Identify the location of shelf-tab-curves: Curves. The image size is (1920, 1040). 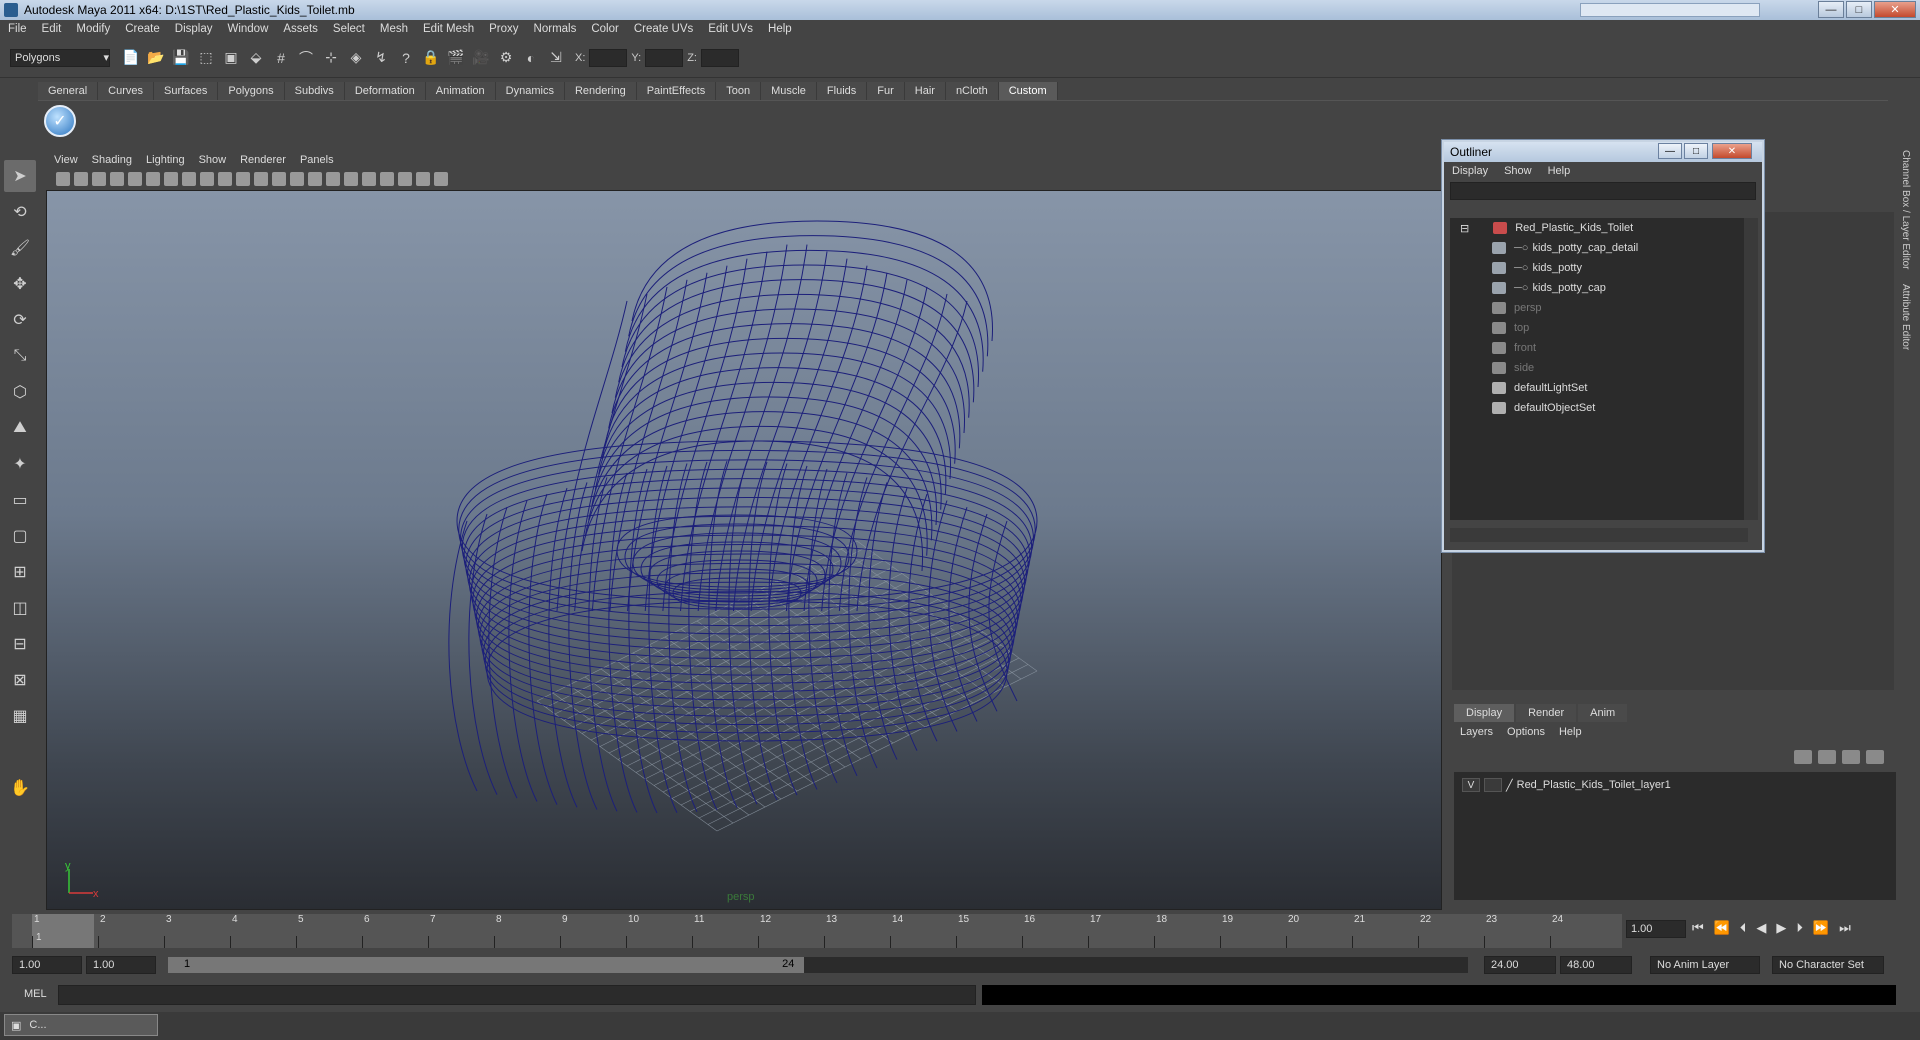
(126, 91).